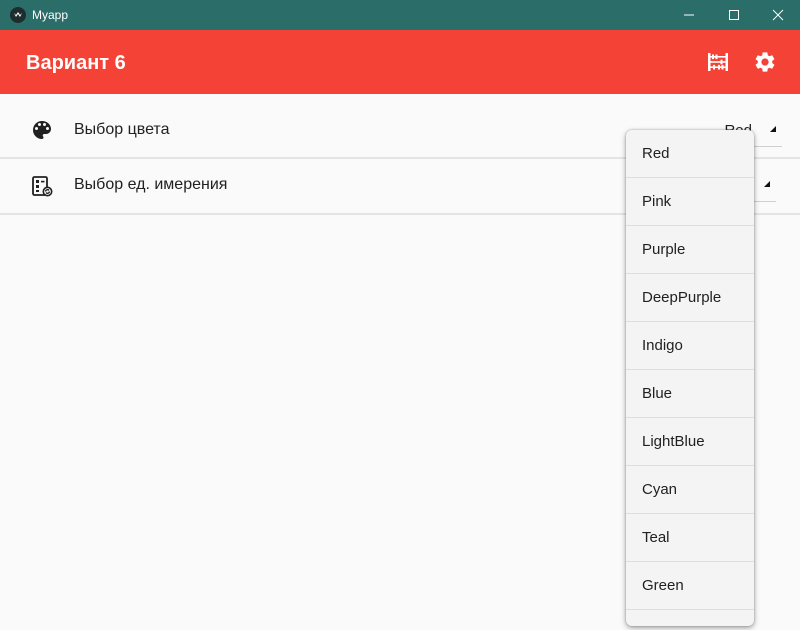  I want to click on menu-item-label: Purple, so click(664, 249).